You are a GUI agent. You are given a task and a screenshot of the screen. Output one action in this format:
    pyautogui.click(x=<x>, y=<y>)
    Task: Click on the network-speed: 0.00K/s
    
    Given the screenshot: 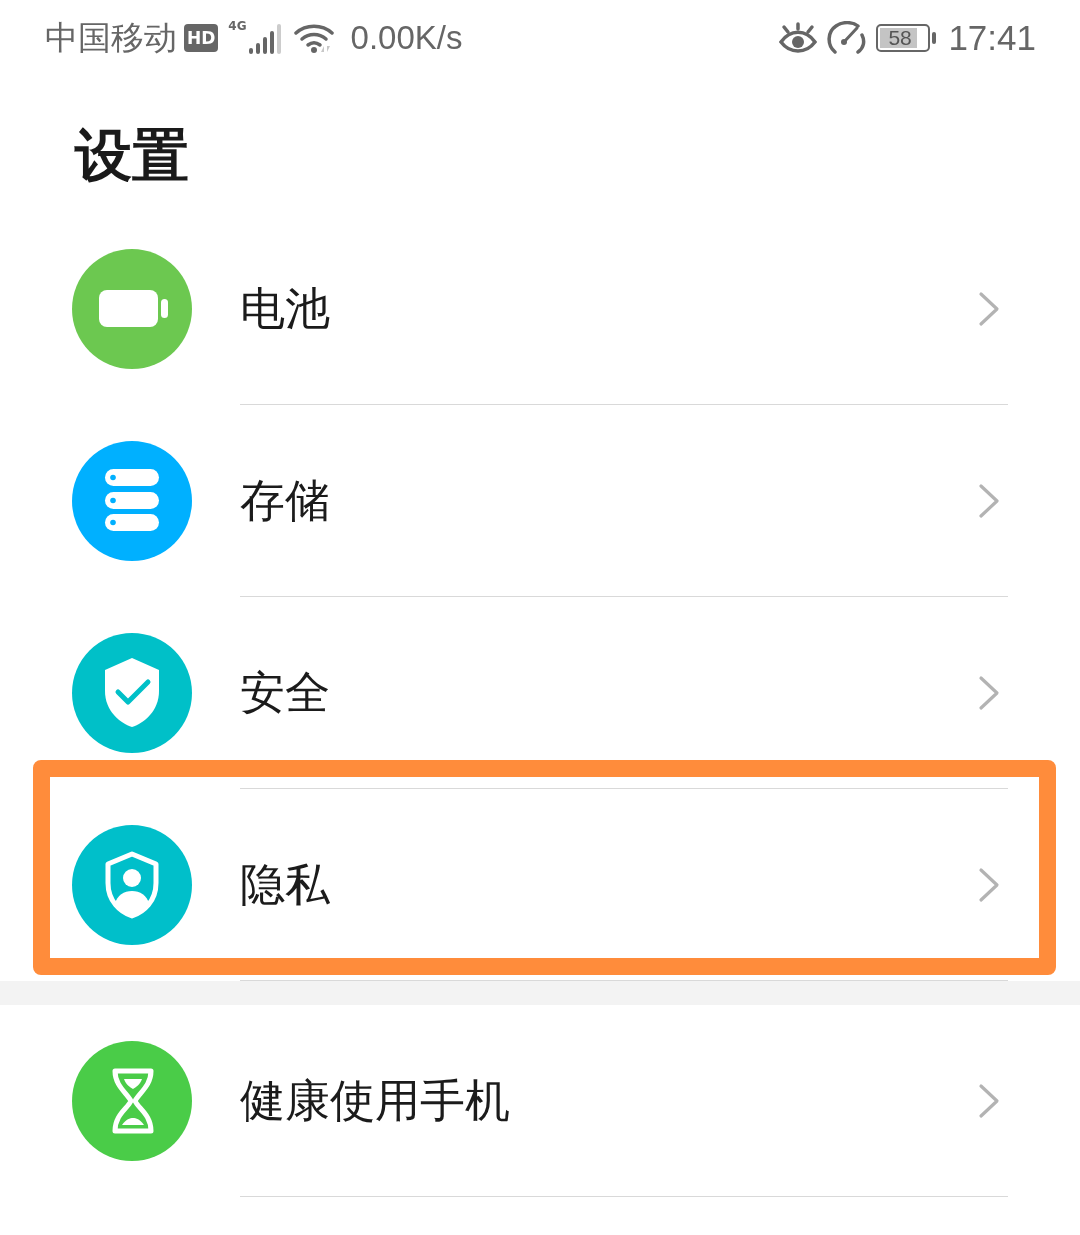 What is the action you would take?
    pyautogui.click(x=406, y=38)
    